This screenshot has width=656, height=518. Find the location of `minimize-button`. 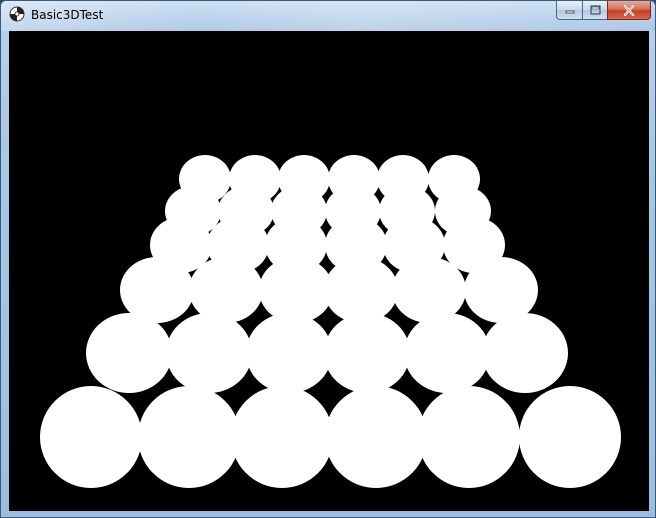

minimize-button is located at coordinates (569, 10).